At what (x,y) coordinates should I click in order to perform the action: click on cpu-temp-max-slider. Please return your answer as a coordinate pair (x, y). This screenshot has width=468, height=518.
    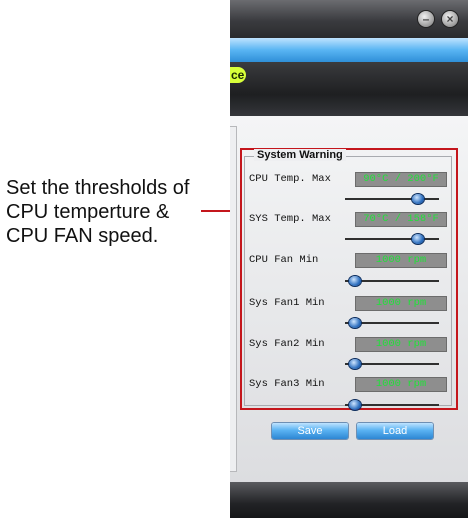
    Looking at the image, I should click on (392, 199).